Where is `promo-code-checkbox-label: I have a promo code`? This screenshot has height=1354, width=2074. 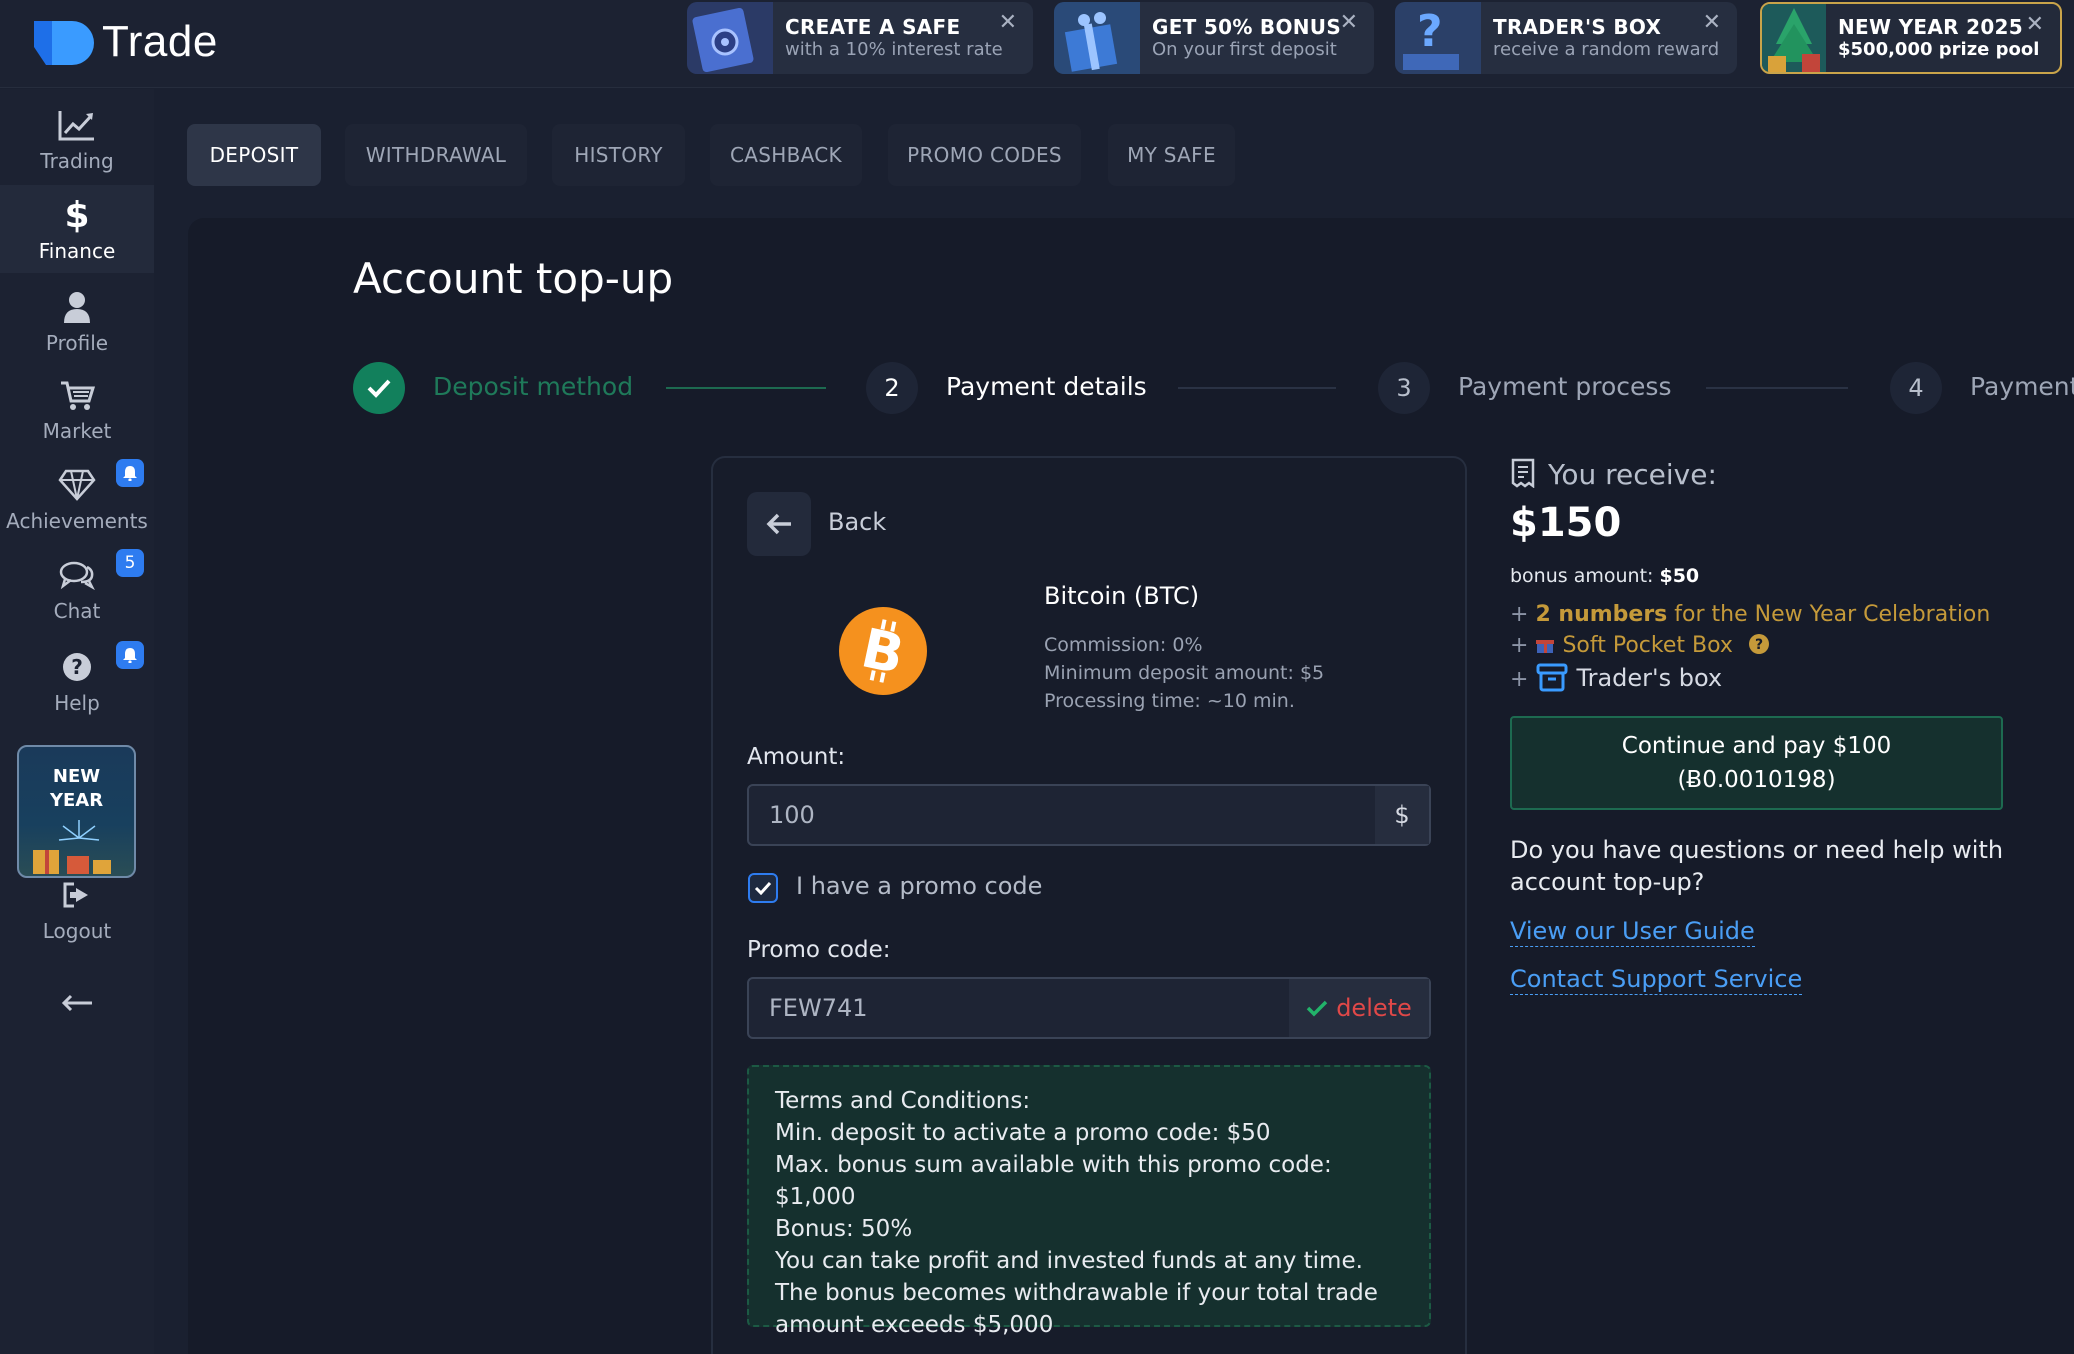
promo-code-checkbox-label: I have a promo code is located at coordinates (919, 886).